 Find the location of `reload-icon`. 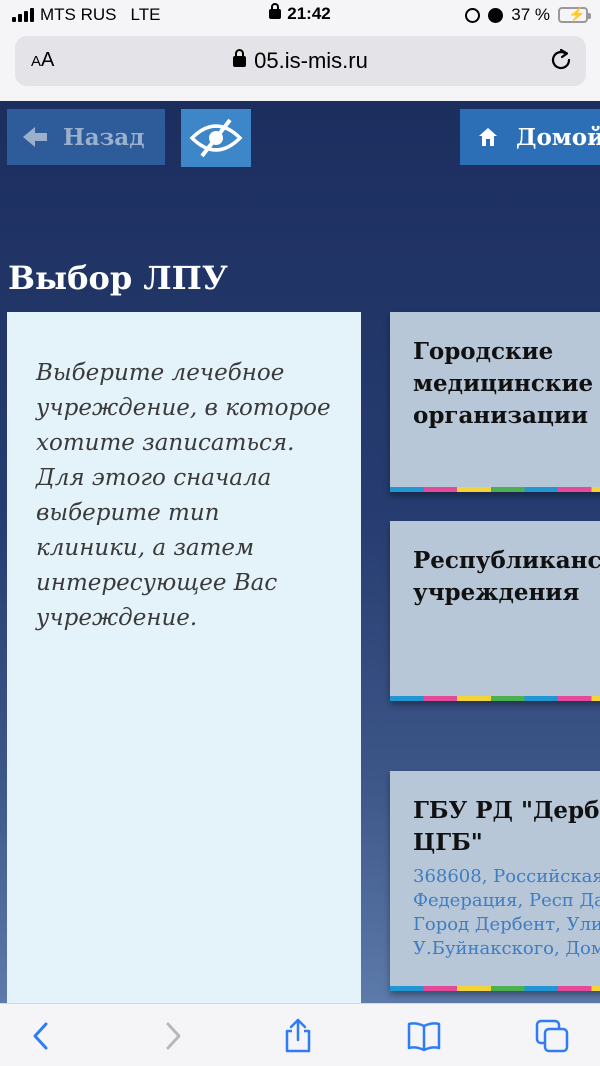

reload-icon is located at coordinates (561, 60).